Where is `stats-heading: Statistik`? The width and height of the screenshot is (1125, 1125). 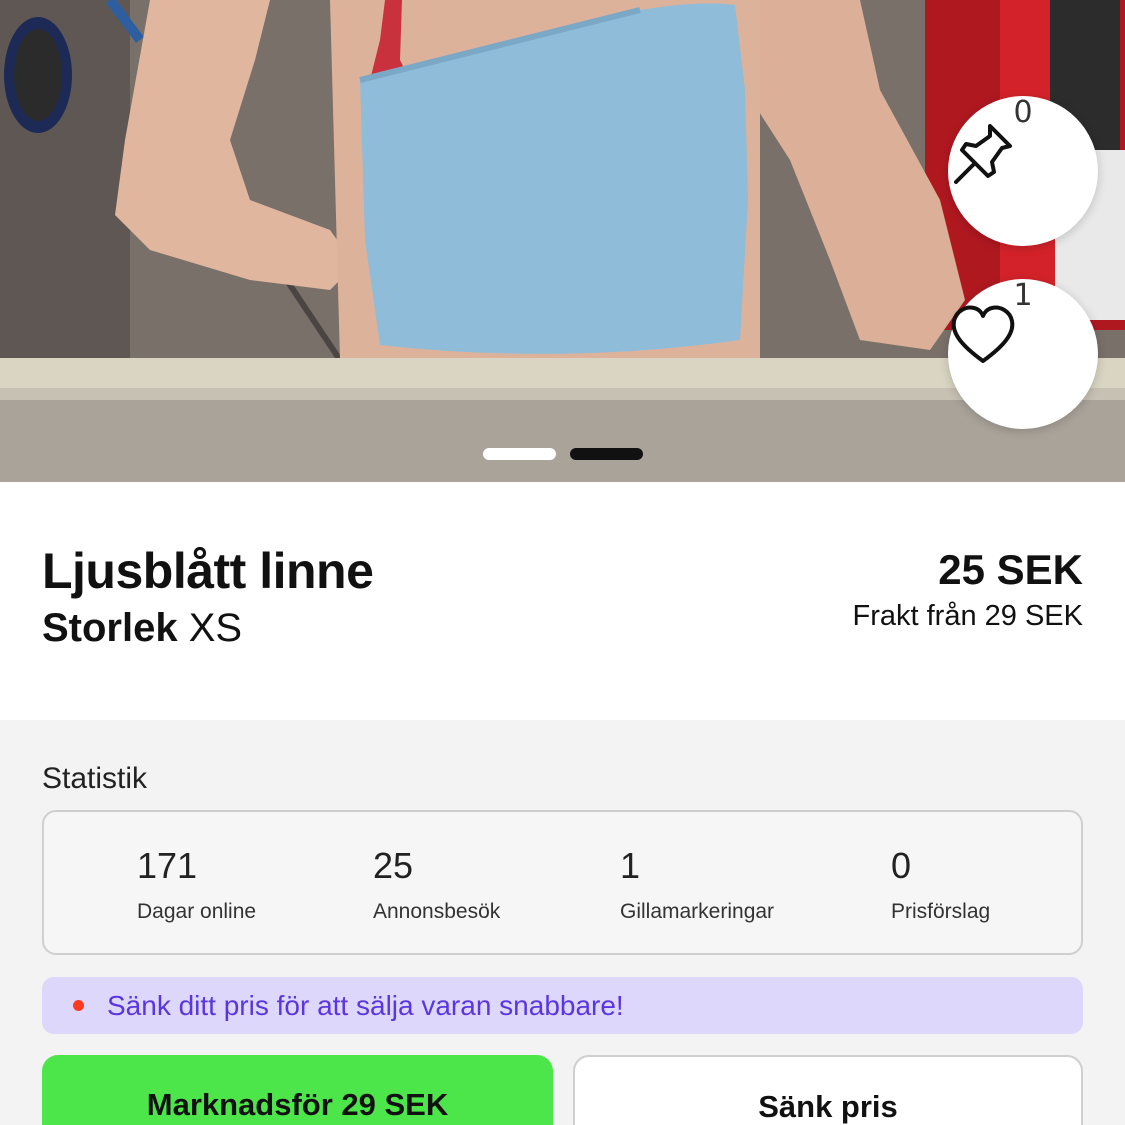
stats-heading: Statistik is located at coordinates (95, 778).